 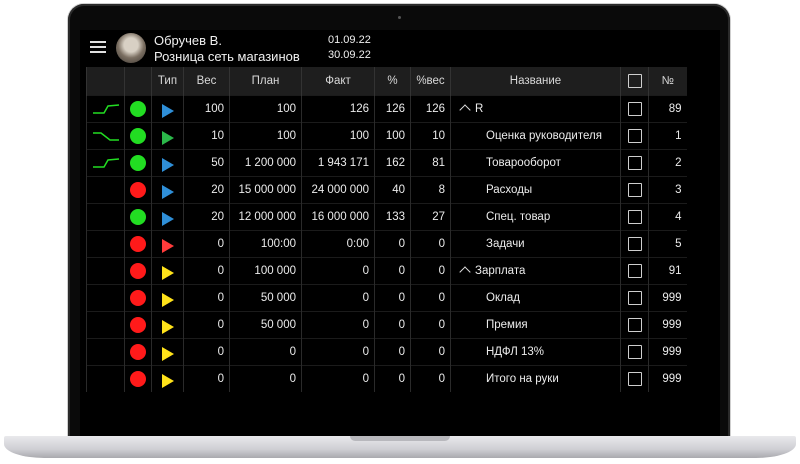 I want to click on col-header-trend, so click(x=105, y=81).